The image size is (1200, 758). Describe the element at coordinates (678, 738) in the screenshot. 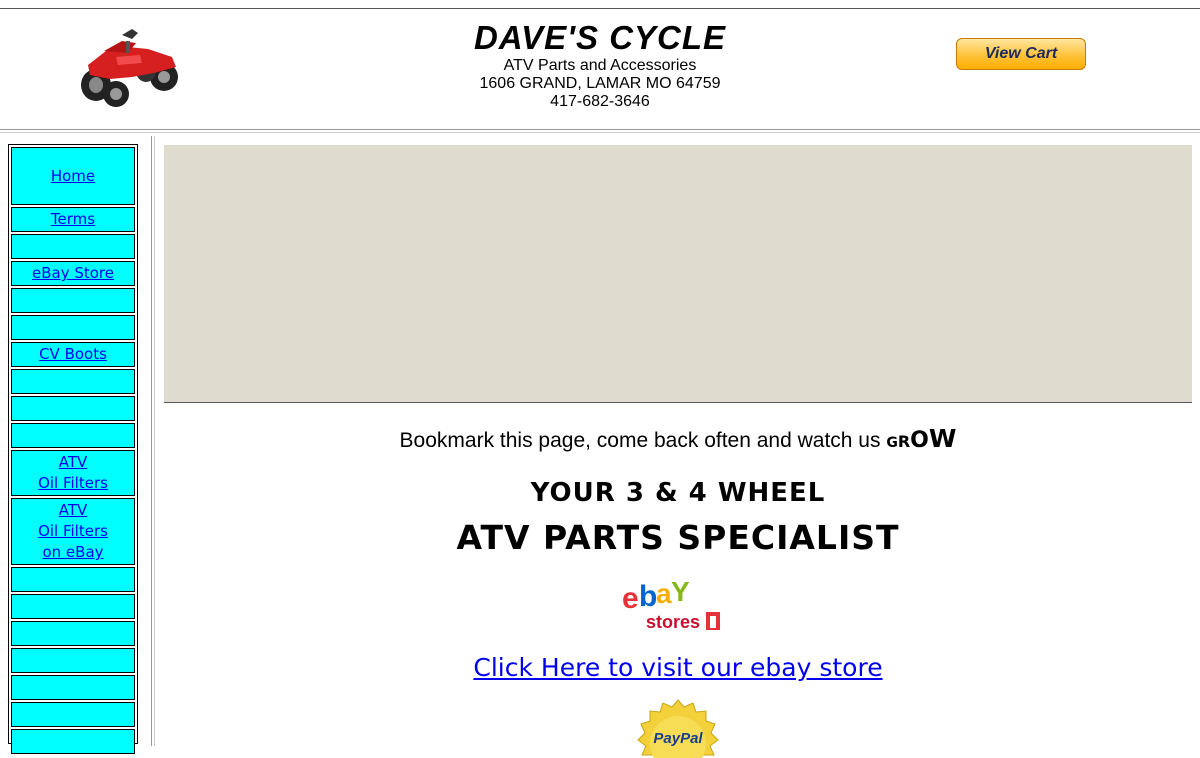

I see `paypal-seal-text: PayPal` at that location.